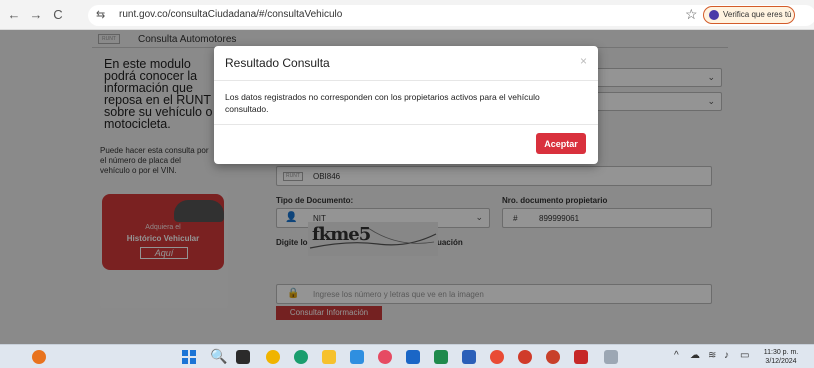  Describe the element at coordinates (781, 352) in the screenshot. I see `clock-time: 11:30 p. m.` at that location.